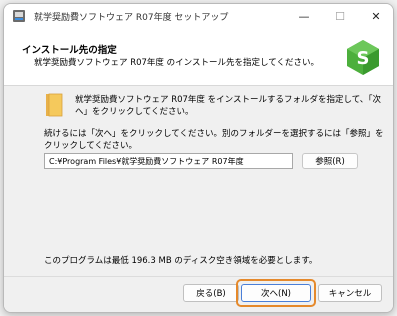  I want to click on install-path-input: C:¥Program Files¥就学奨励費ソフトウェア R07年度, so click(168, 161).